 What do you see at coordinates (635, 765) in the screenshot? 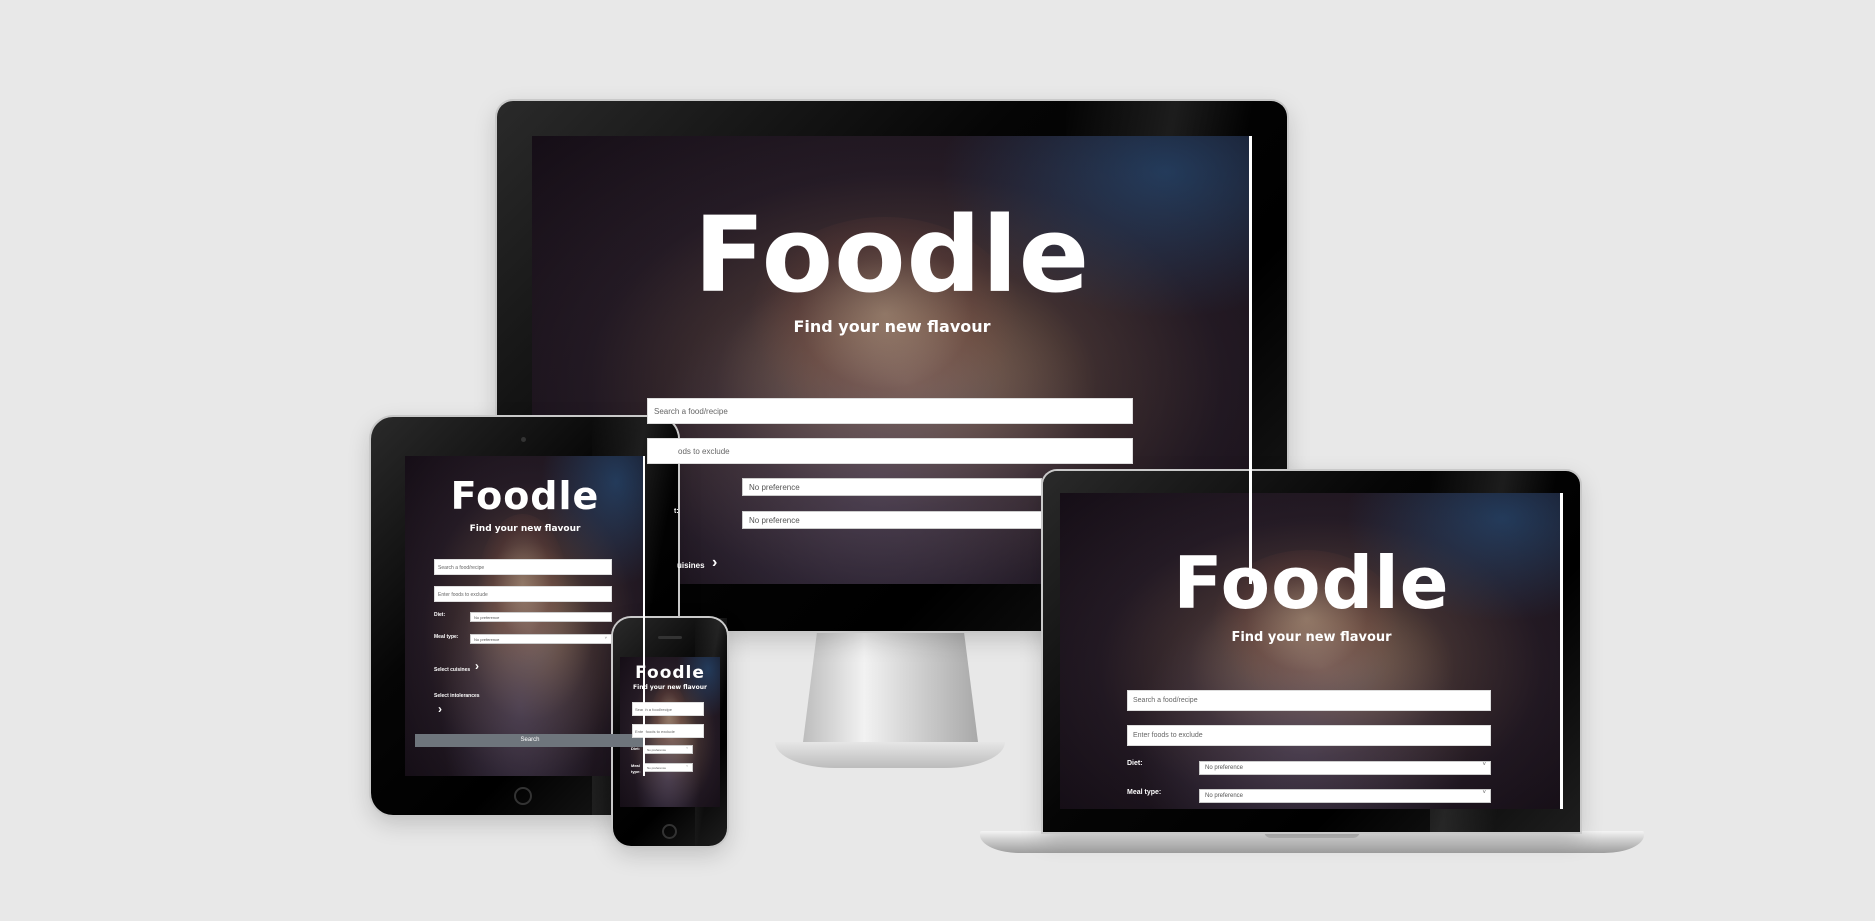
I see `meal-label-line1: Meal` at bounding box center [635, 765].